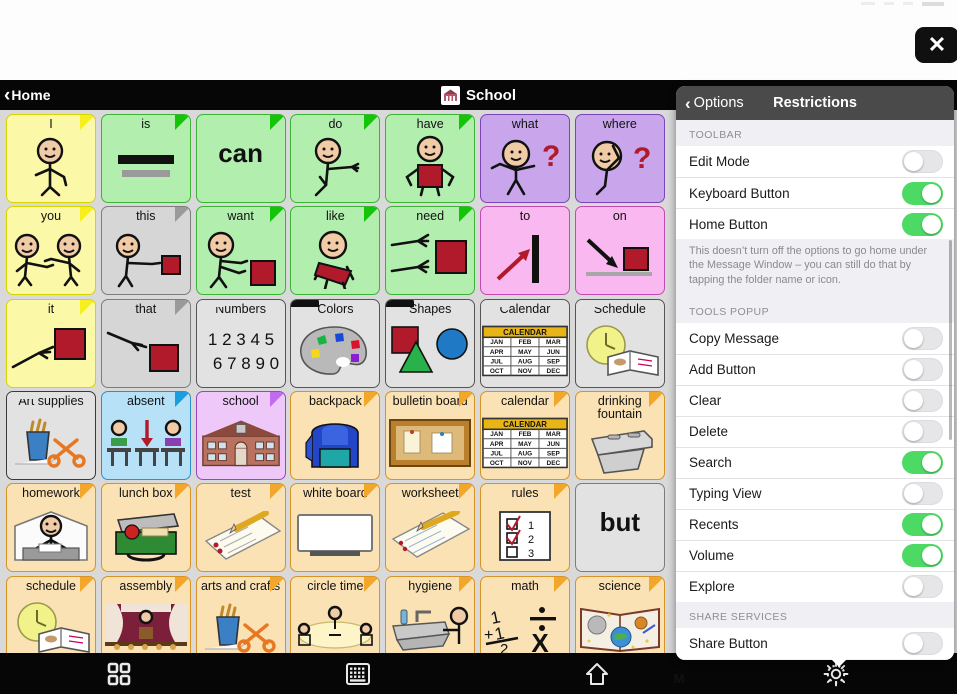 The height and width of the screenshot is (694, 957). What do you see at coordinates (335, 528) in the screenshot?
I see `grid-cell-white-board: white board` at bounding box center [335, 528].